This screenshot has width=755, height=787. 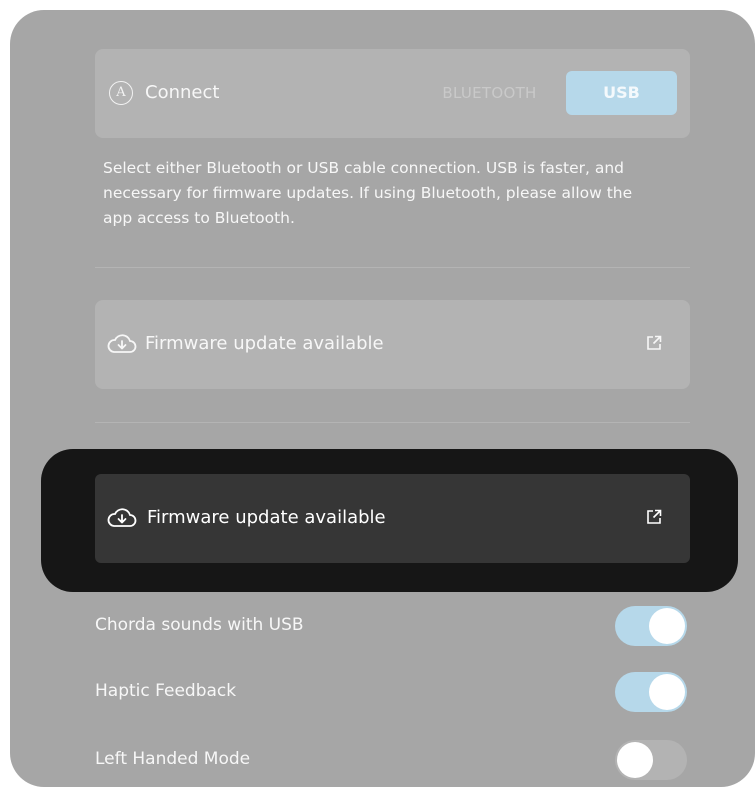 I want to click on chorda-sounds-toggle, so click(x=651, y=626).